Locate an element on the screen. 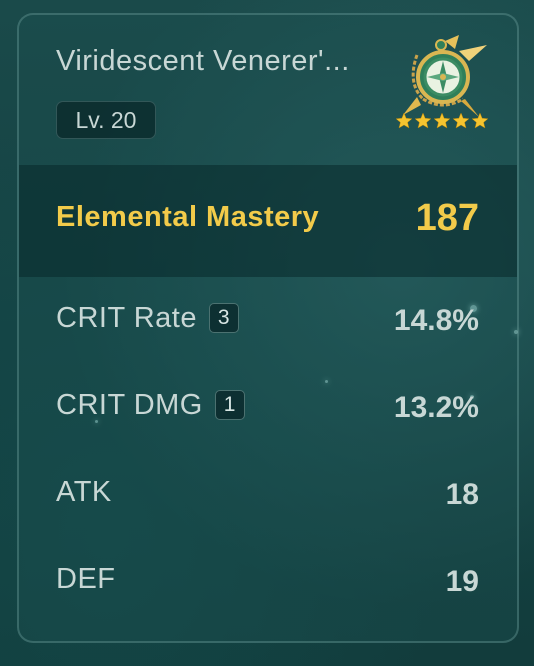  substat-label: ATK is located at coordinates (84, 492).